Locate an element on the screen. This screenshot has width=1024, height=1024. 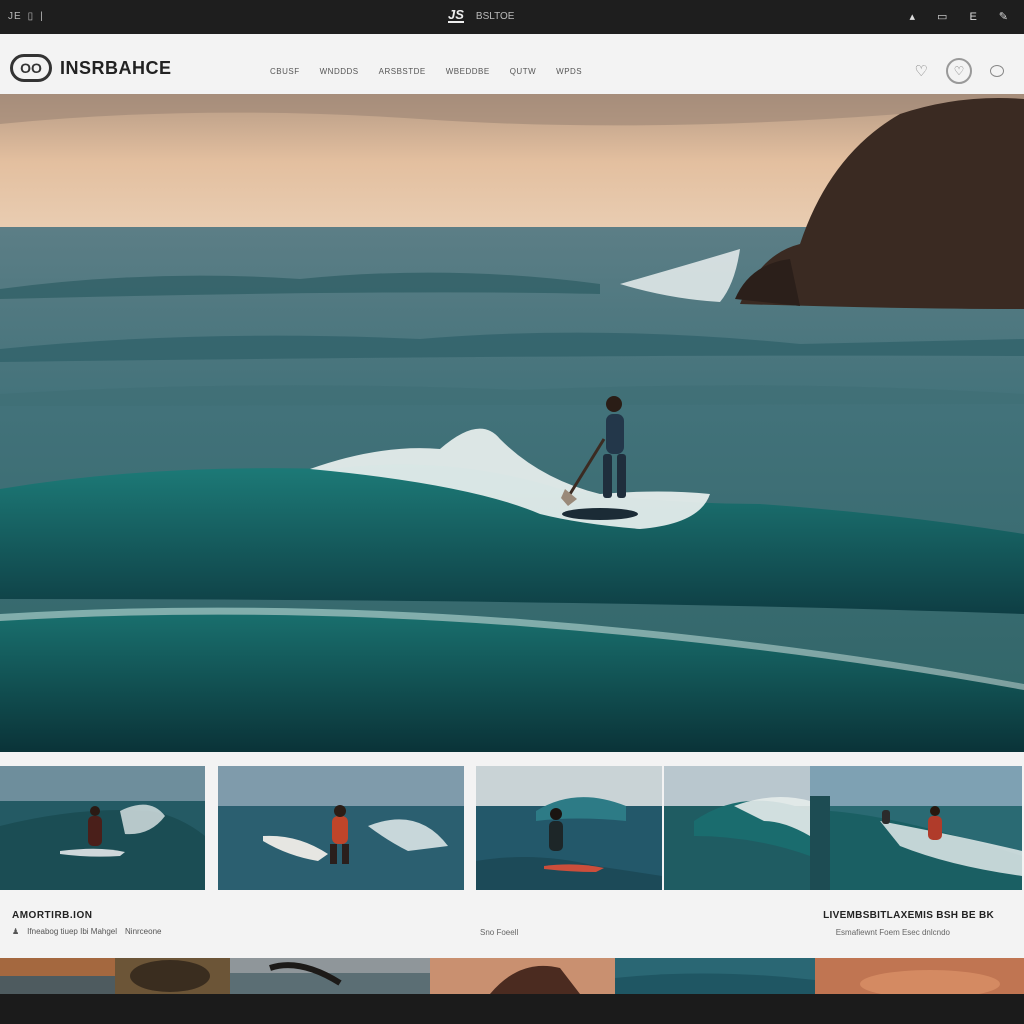
badge-icon: ♡ is located at coordinates (959, 71).